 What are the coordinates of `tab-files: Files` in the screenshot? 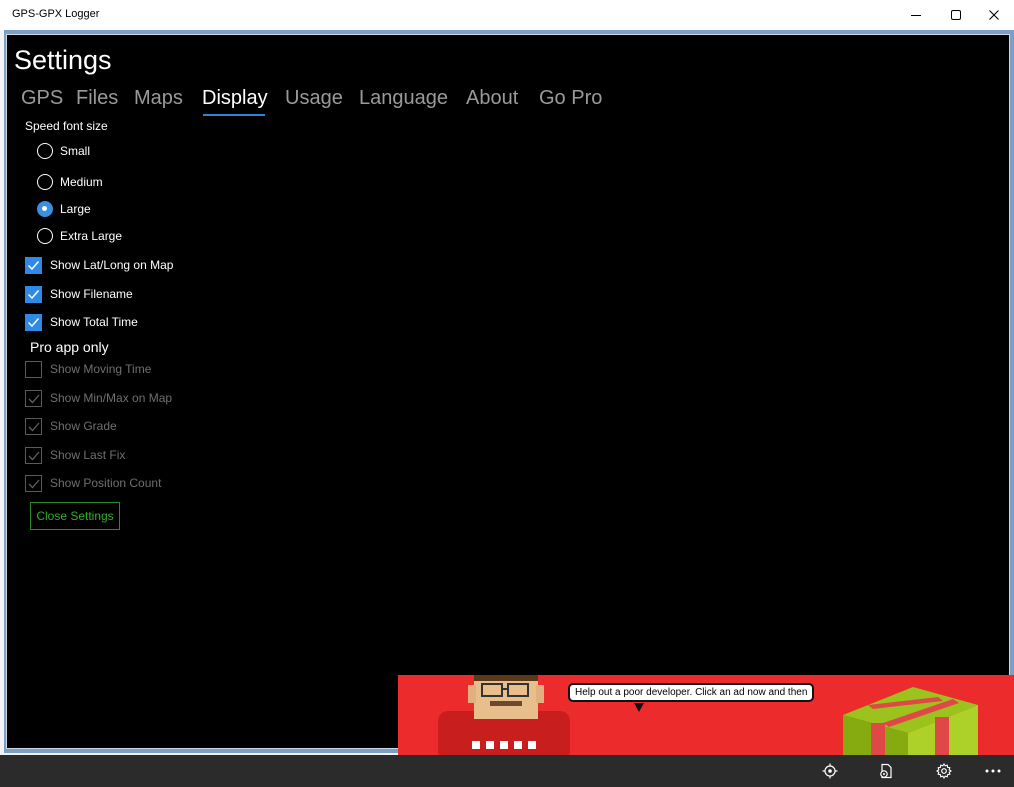 It's located at (97, 98).